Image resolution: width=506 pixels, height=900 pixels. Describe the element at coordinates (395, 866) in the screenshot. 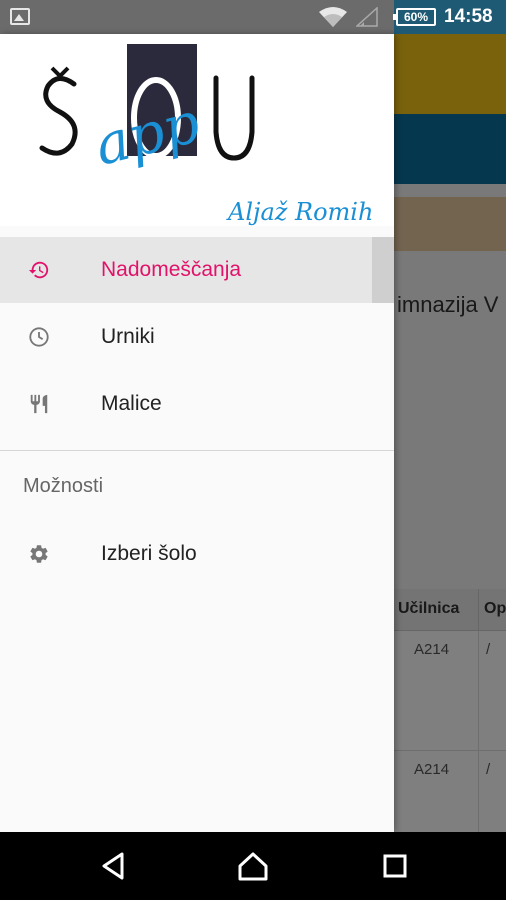

I see `recents-icon` at that location.